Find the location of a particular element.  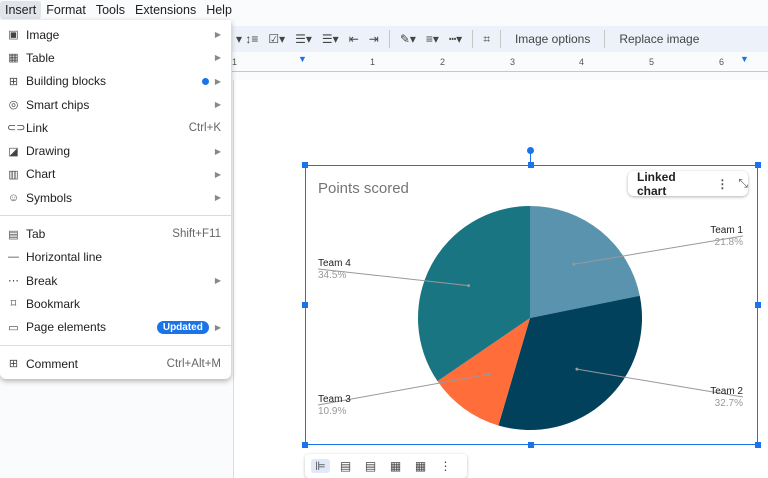

shortcut: Ctrl+Alt+M is located at coordinates (193, 363).